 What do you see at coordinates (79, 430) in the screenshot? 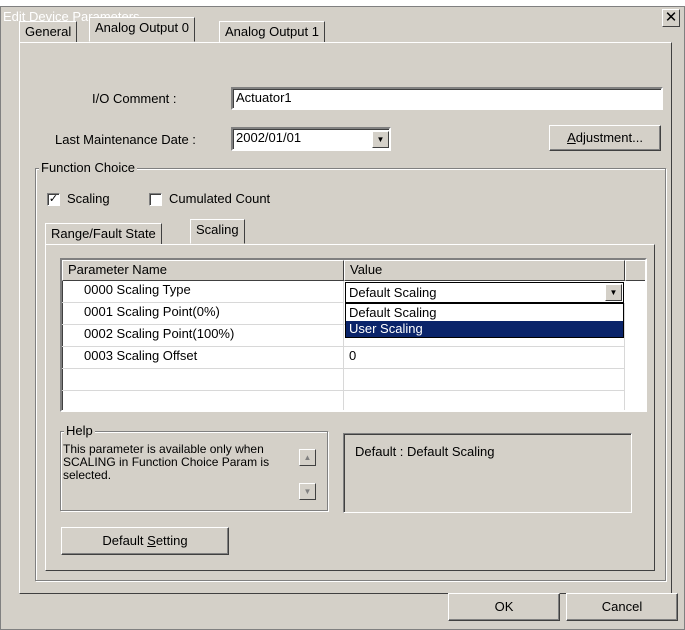
I see `help-title: Help` at bounding box center [79, 430].